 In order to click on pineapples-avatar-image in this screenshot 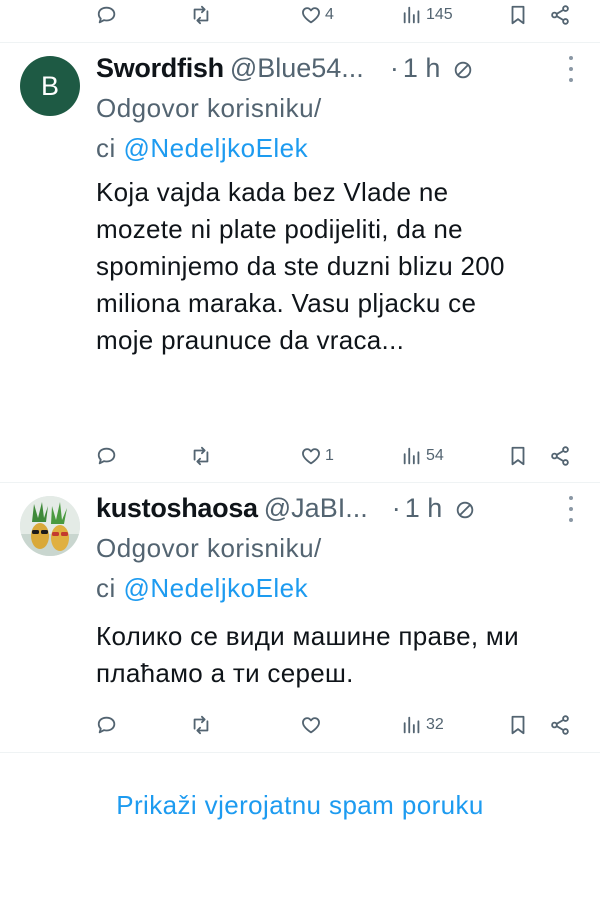, I will do `click(50, 526)`.